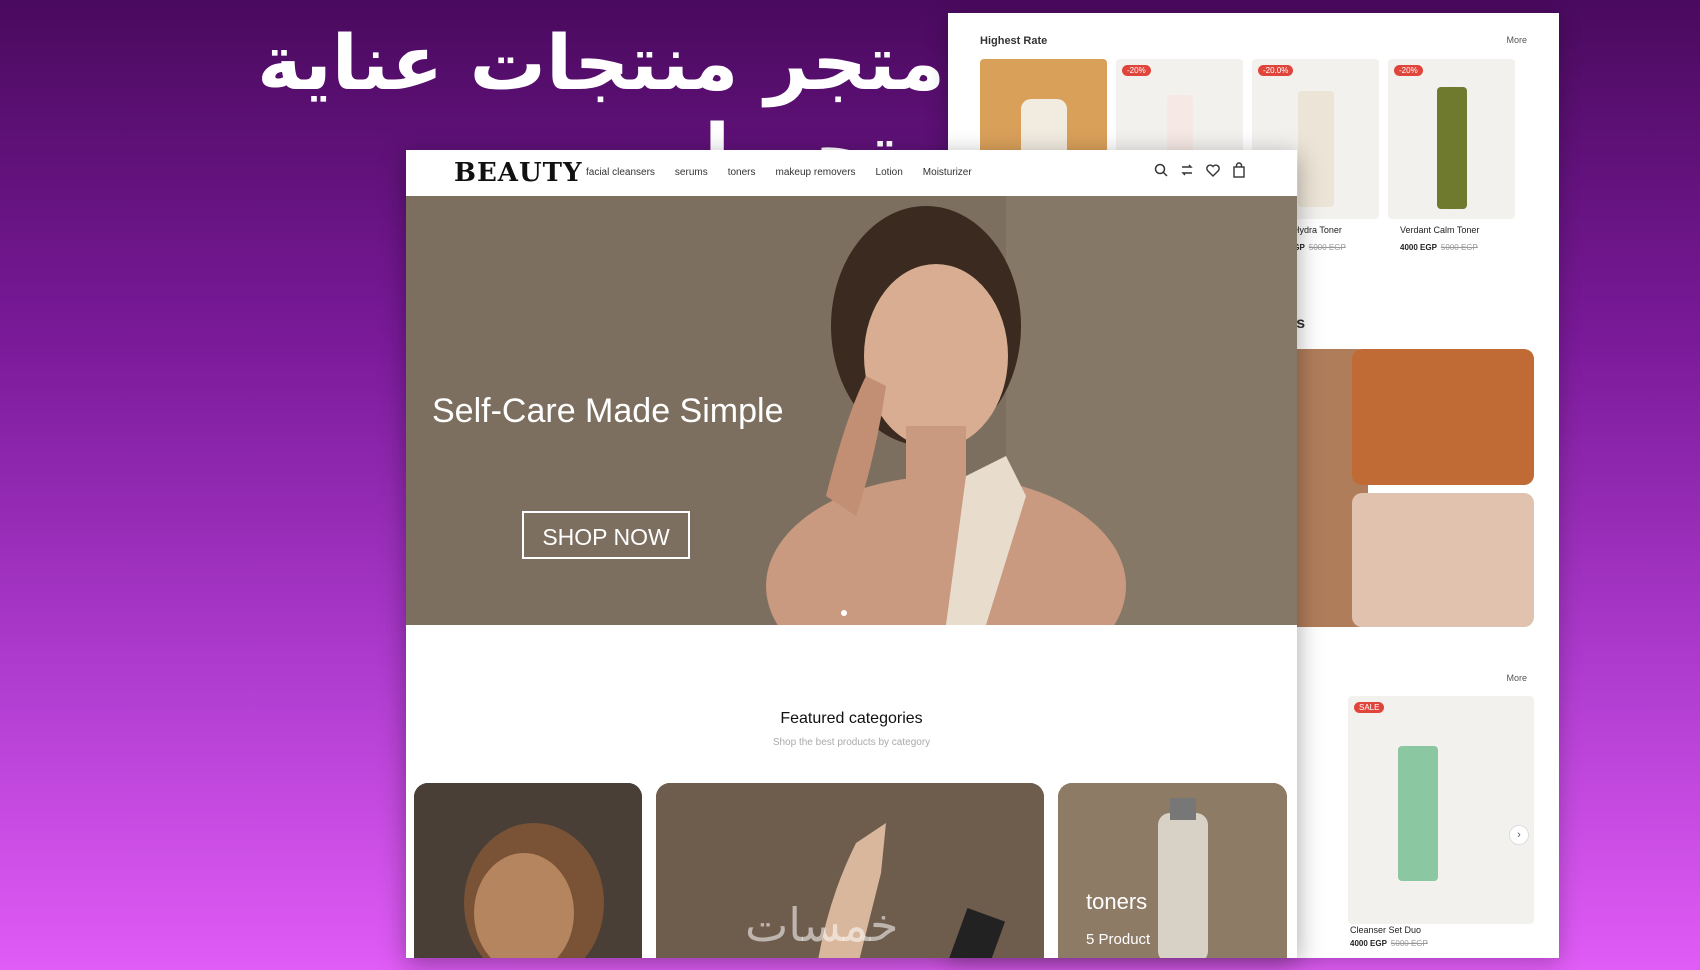 This screenshot has width=1700, height=970. What do you see at coordinates (691, 172) in the screenshot?
I see `nav-item-serums: serums` at bounding box center [691, 172].